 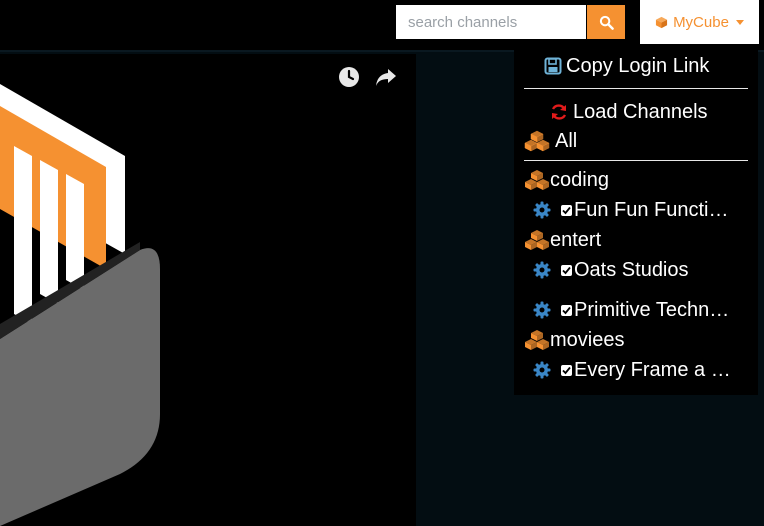 I want to click on group-name: coding, so click(x=579, y=179).